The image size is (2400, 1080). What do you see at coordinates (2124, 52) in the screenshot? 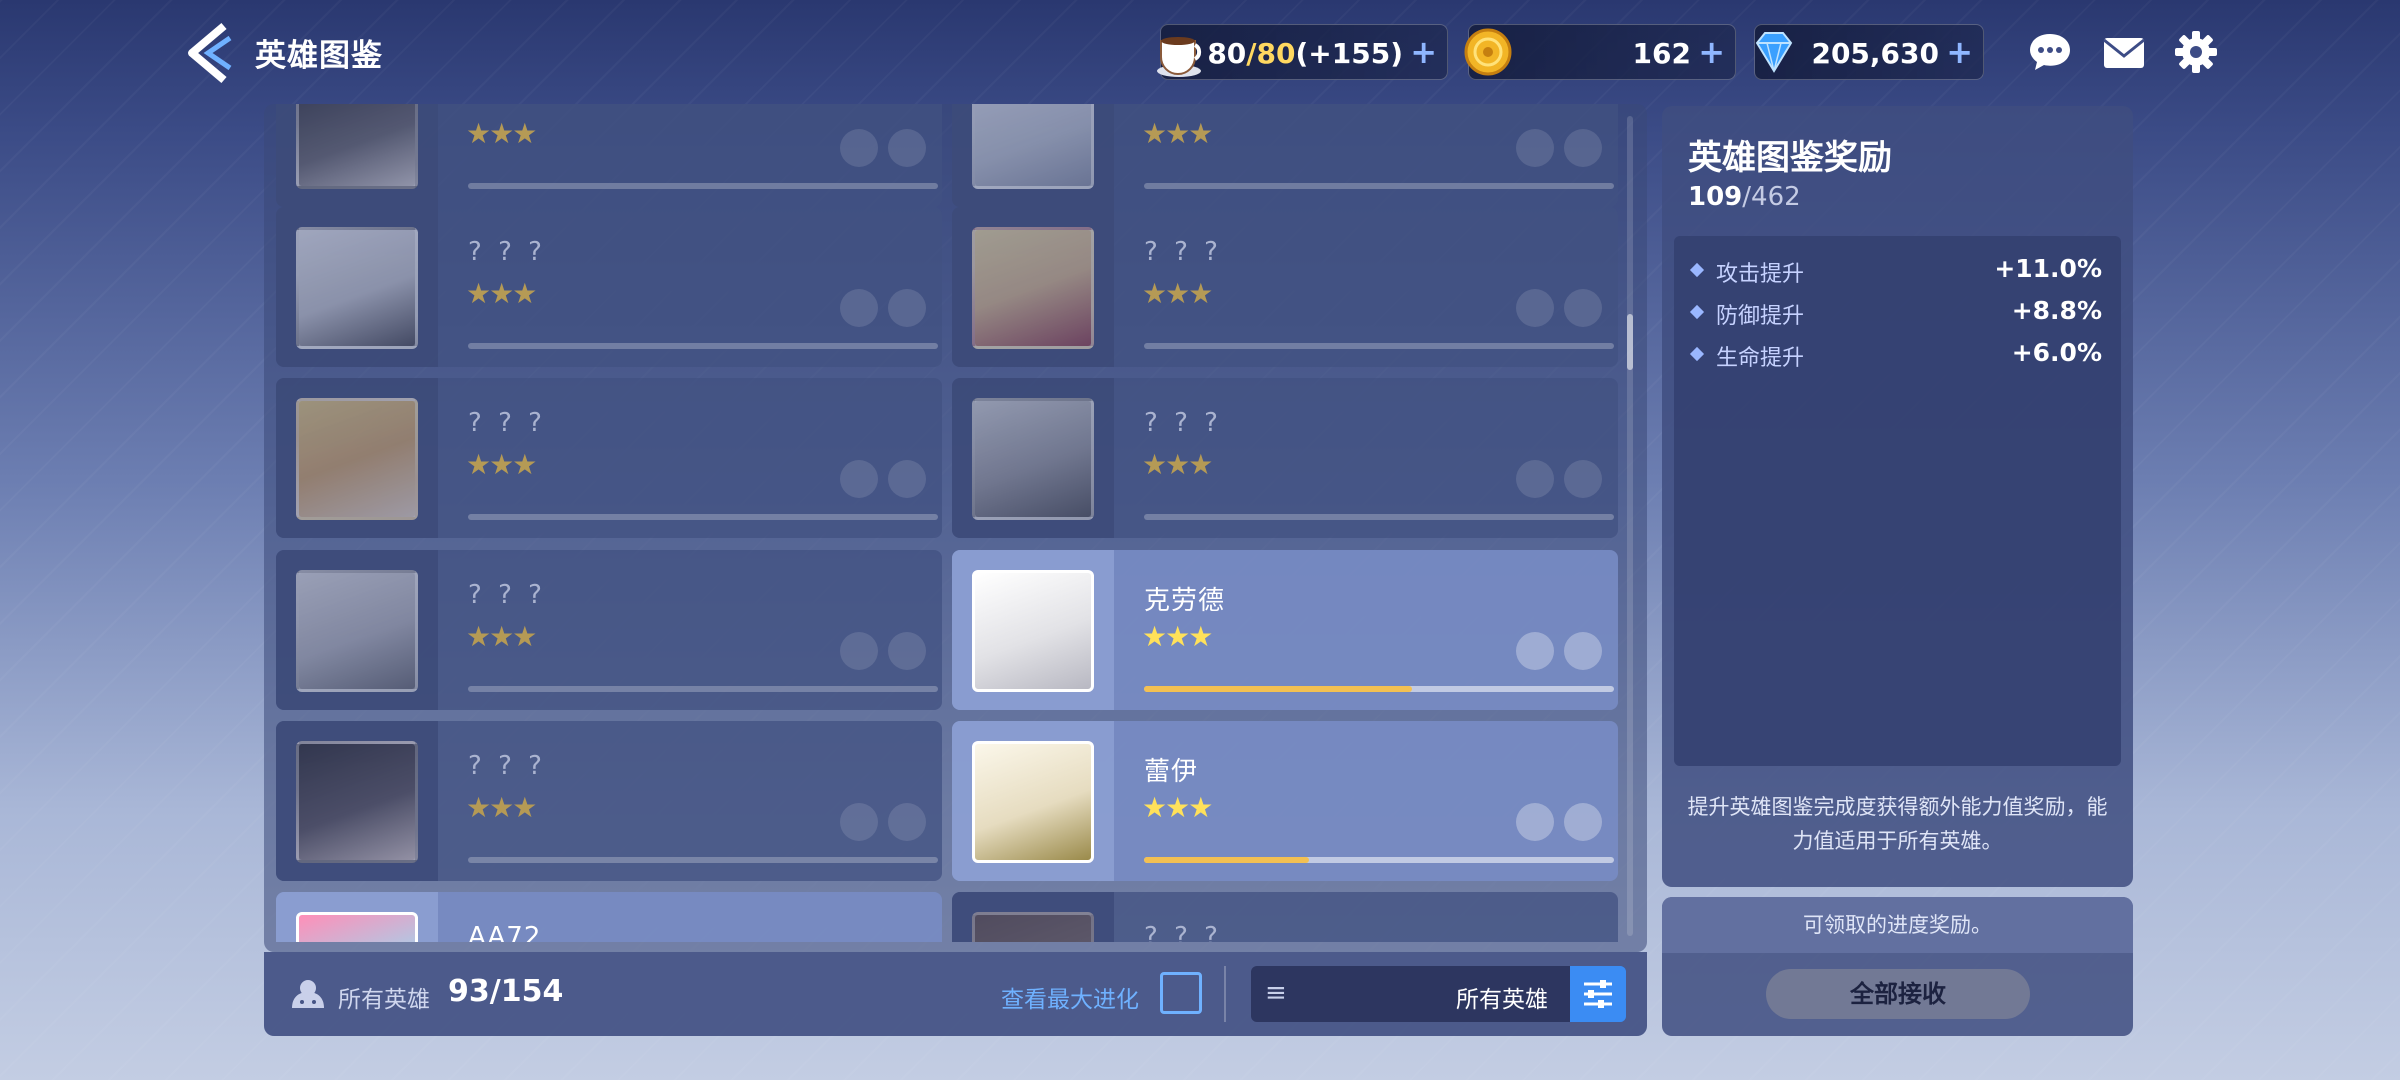
I see `mail-icon` at bounding box center [2124, 52].